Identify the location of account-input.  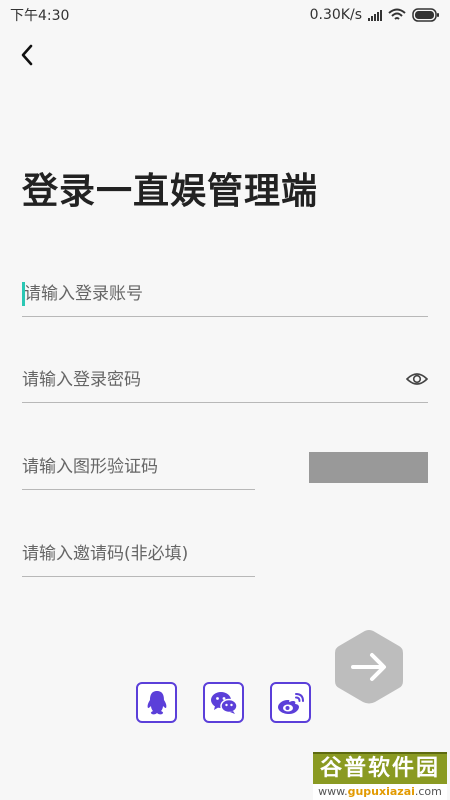
(225, 294).